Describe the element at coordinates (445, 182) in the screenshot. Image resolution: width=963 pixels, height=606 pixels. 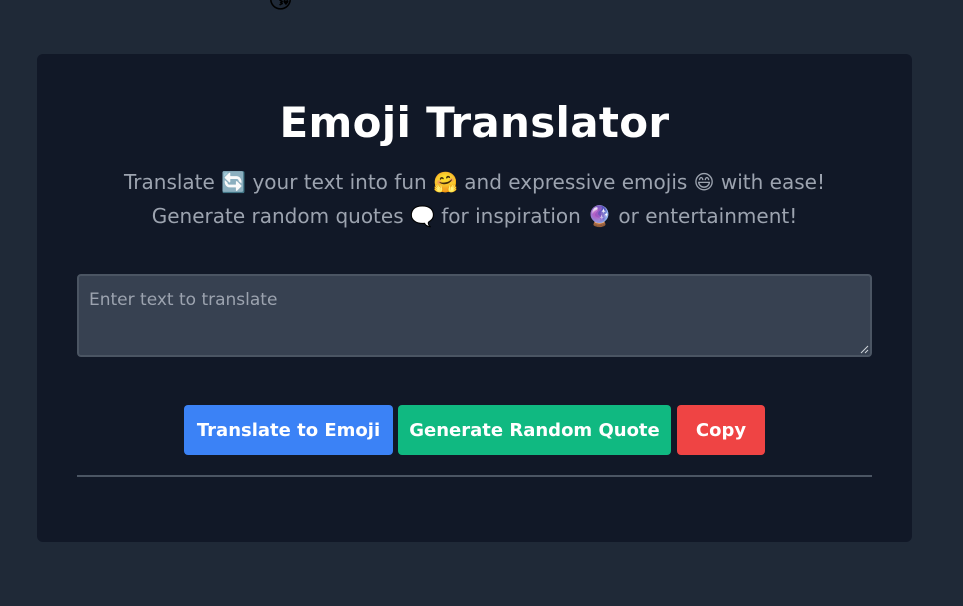
I see `hugging-face-icon: 🤗` at that location.